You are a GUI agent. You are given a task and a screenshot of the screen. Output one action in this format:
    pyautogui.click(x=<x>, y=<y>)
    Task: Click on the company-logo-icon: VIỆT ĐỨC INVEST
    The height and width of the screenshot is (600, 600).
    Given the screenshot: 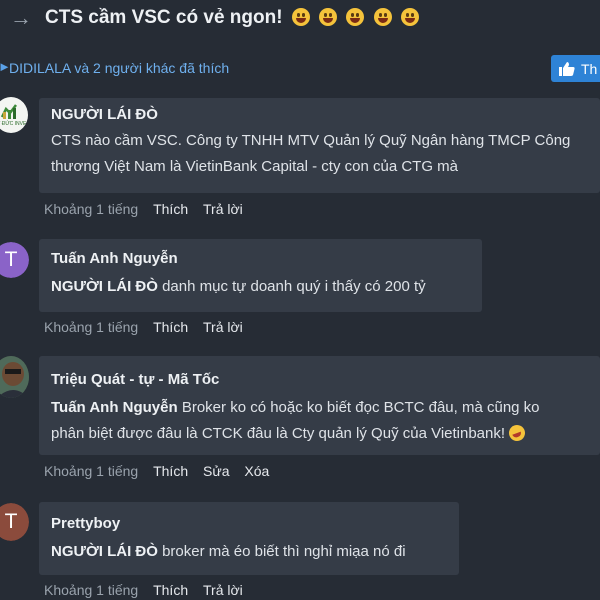 What is the action you would take?
    pyautogui.click(x=14, y=115)
    